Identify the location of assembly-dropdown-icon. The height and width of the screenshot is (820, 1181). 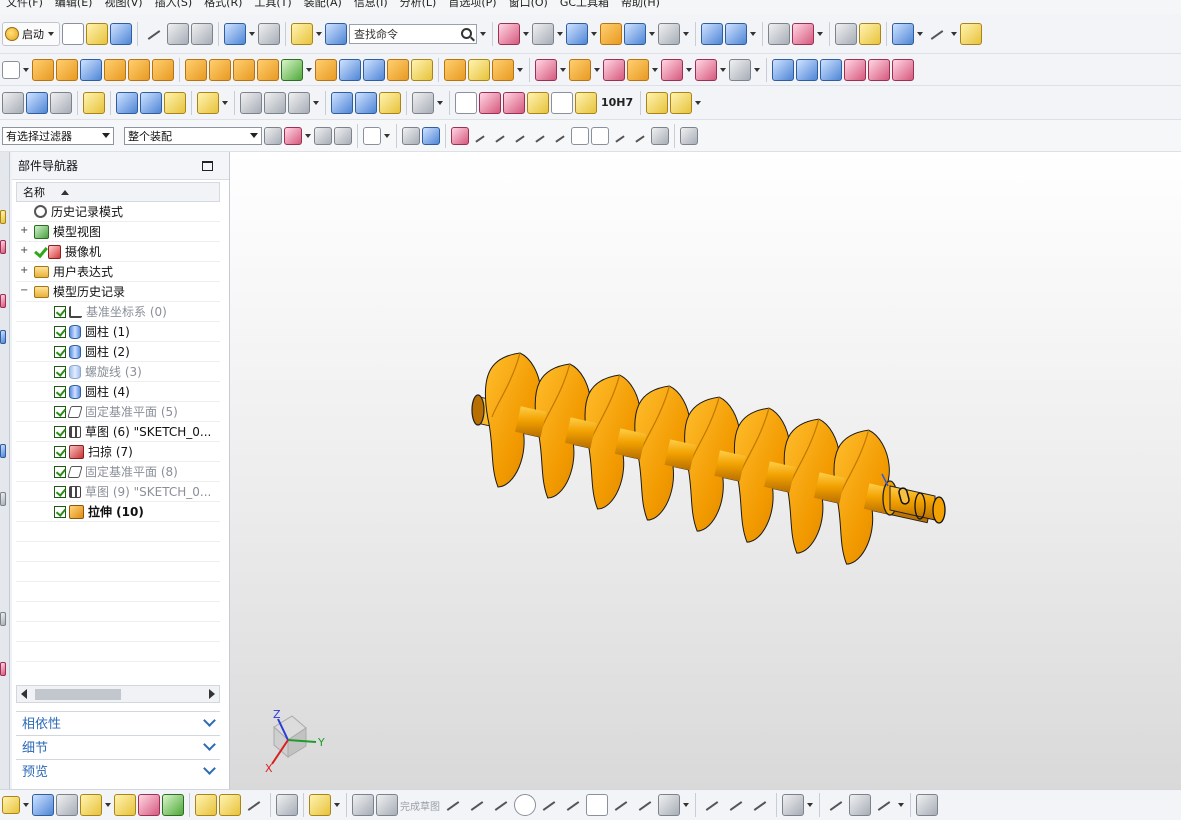
(698, 103).